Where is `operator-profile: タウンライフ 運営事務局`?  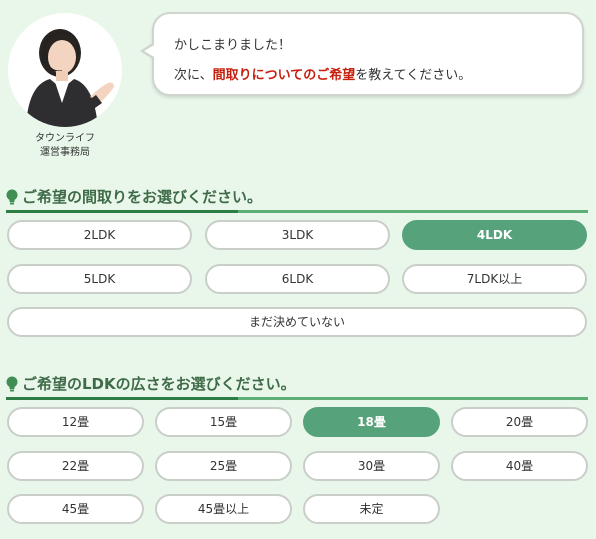
operator-profile: タウンライフ 運営事務局 is located at coordinates (65, 86).